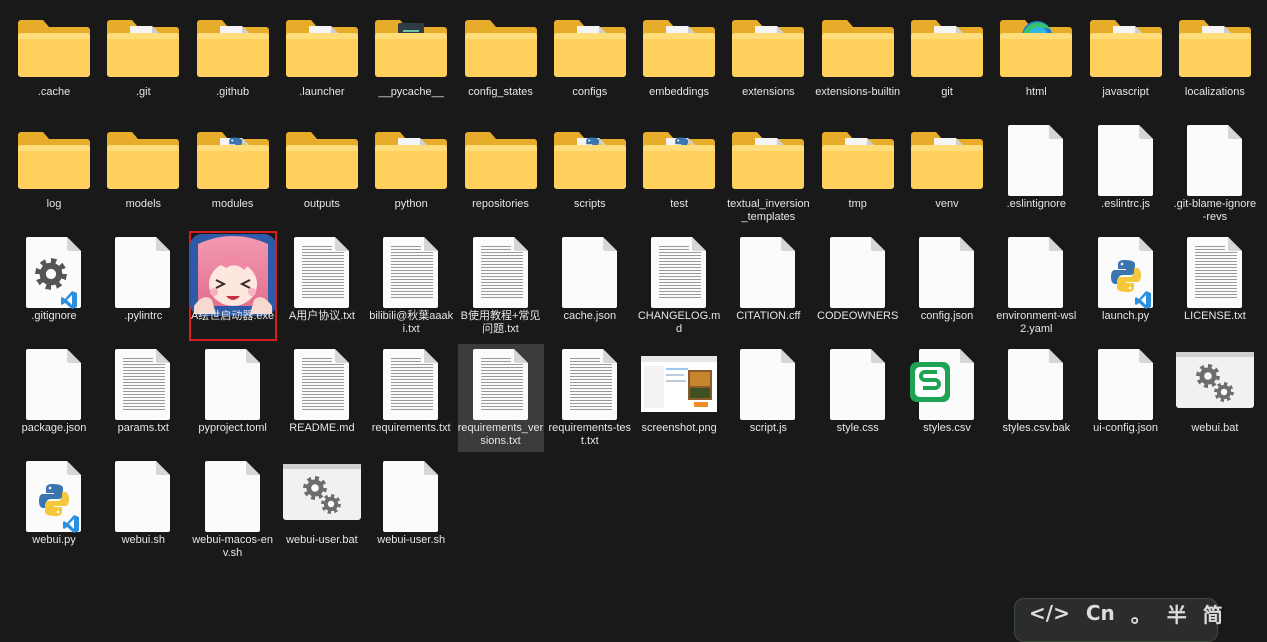 The width and height of the screenshot is (1267, 642). I want to click on file-item: LICENSE.txt, so click(1215, 286).